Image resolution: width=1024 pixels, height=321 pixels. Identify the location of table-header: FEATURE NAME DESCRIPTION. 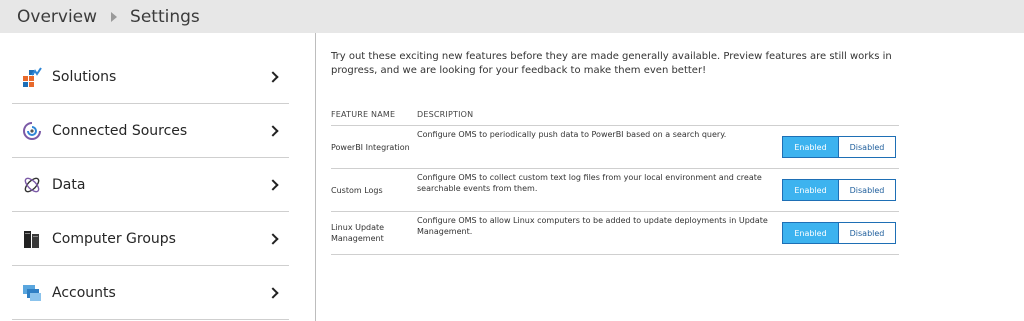
(615, 118).